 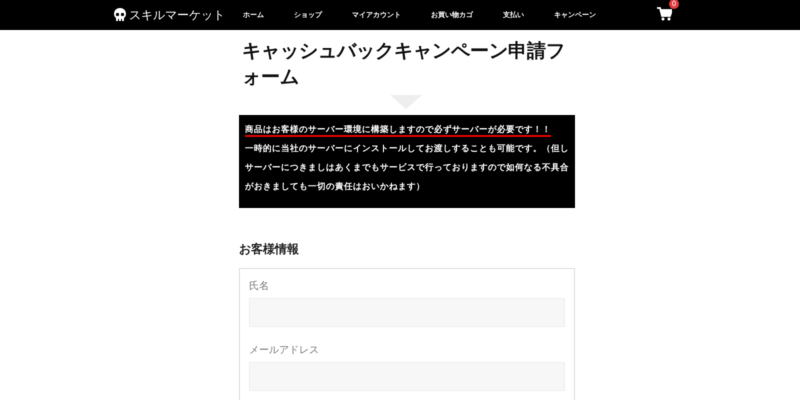 I want to click on notice-headline: 商品はお客様のサーバー環境に構築しますので必ずサーバーが必要です！！, so click(x=398, y=131).